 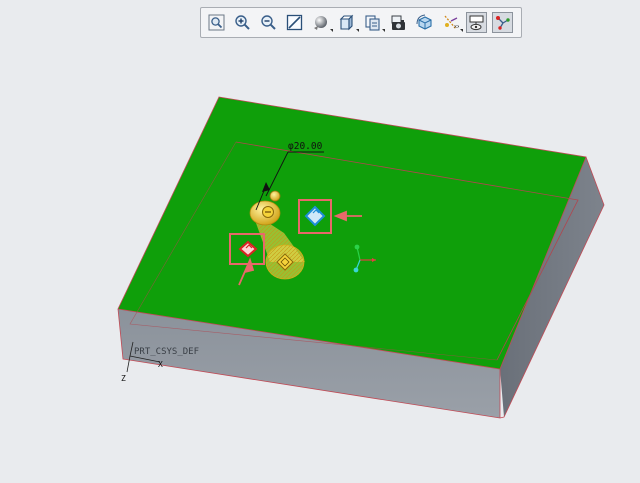 I want to click on dimension-label: φ20.00, so click(x=305, y=146).